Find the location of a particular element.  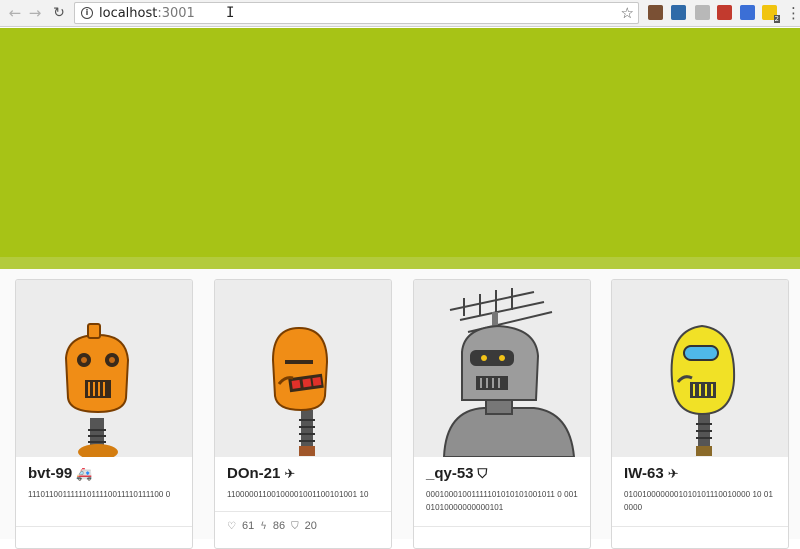

health-stat: 61 is located at coordinates (248, 526).